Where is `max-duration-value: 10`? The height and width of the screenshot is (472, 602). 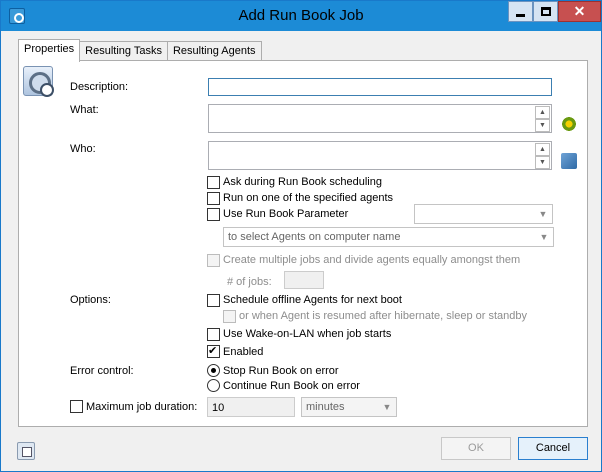
max-duration-value: 10 is located at coordinates (218, 408).